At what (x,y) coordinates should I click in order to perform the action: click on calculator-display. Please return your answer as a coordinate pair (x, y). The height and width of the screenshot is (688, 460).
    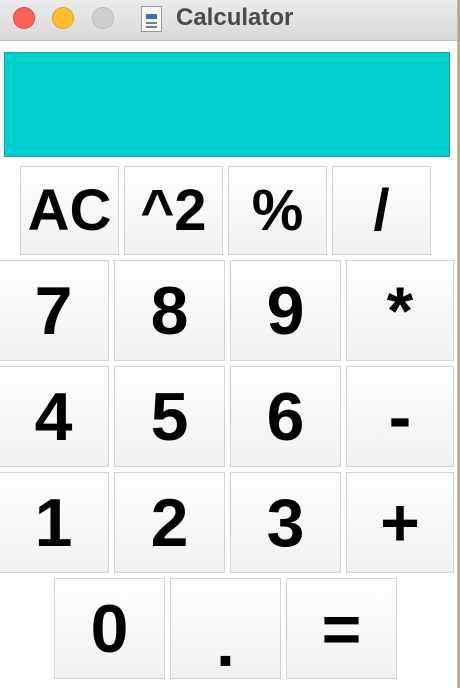
    Looking at the image, I should click on (227, 104).